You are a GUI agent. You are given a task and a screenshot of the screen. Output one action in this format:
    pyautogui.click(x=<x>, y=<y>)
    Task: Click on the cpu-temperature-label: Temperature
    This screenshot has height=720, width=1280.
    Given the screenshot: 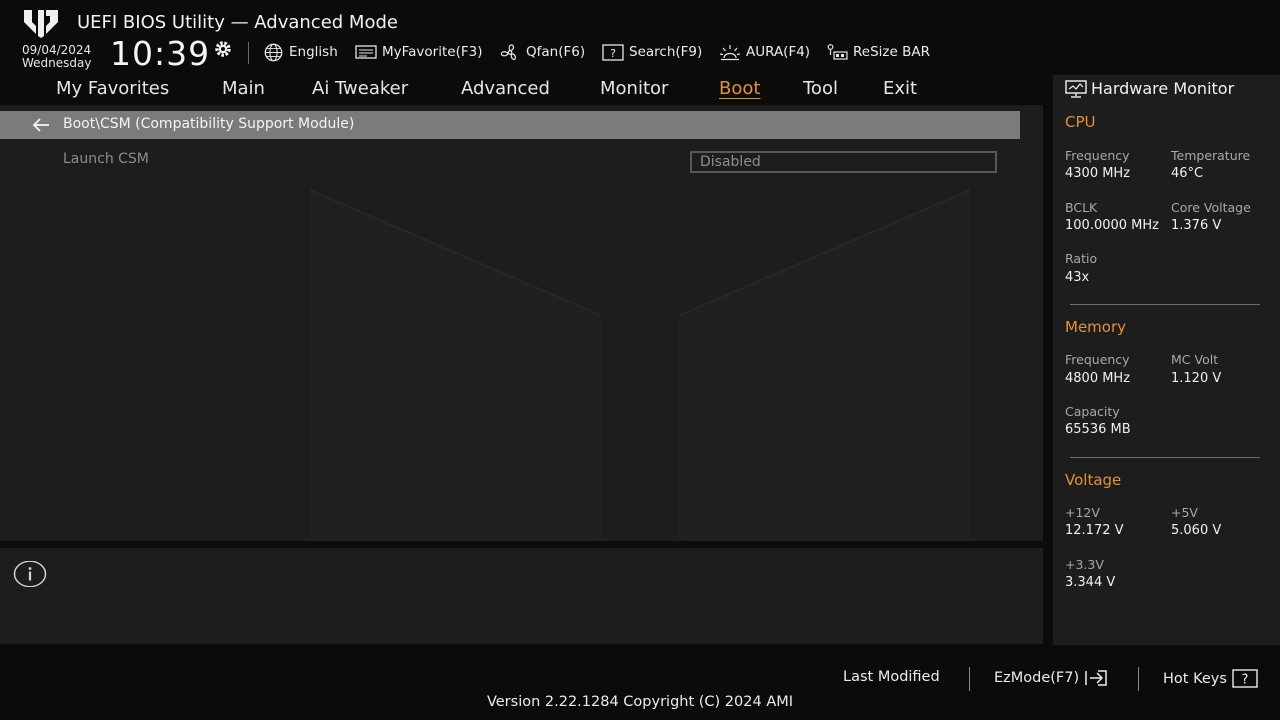 What is the action you would take?
    pyautogui.click(x=1211, y=155)
    